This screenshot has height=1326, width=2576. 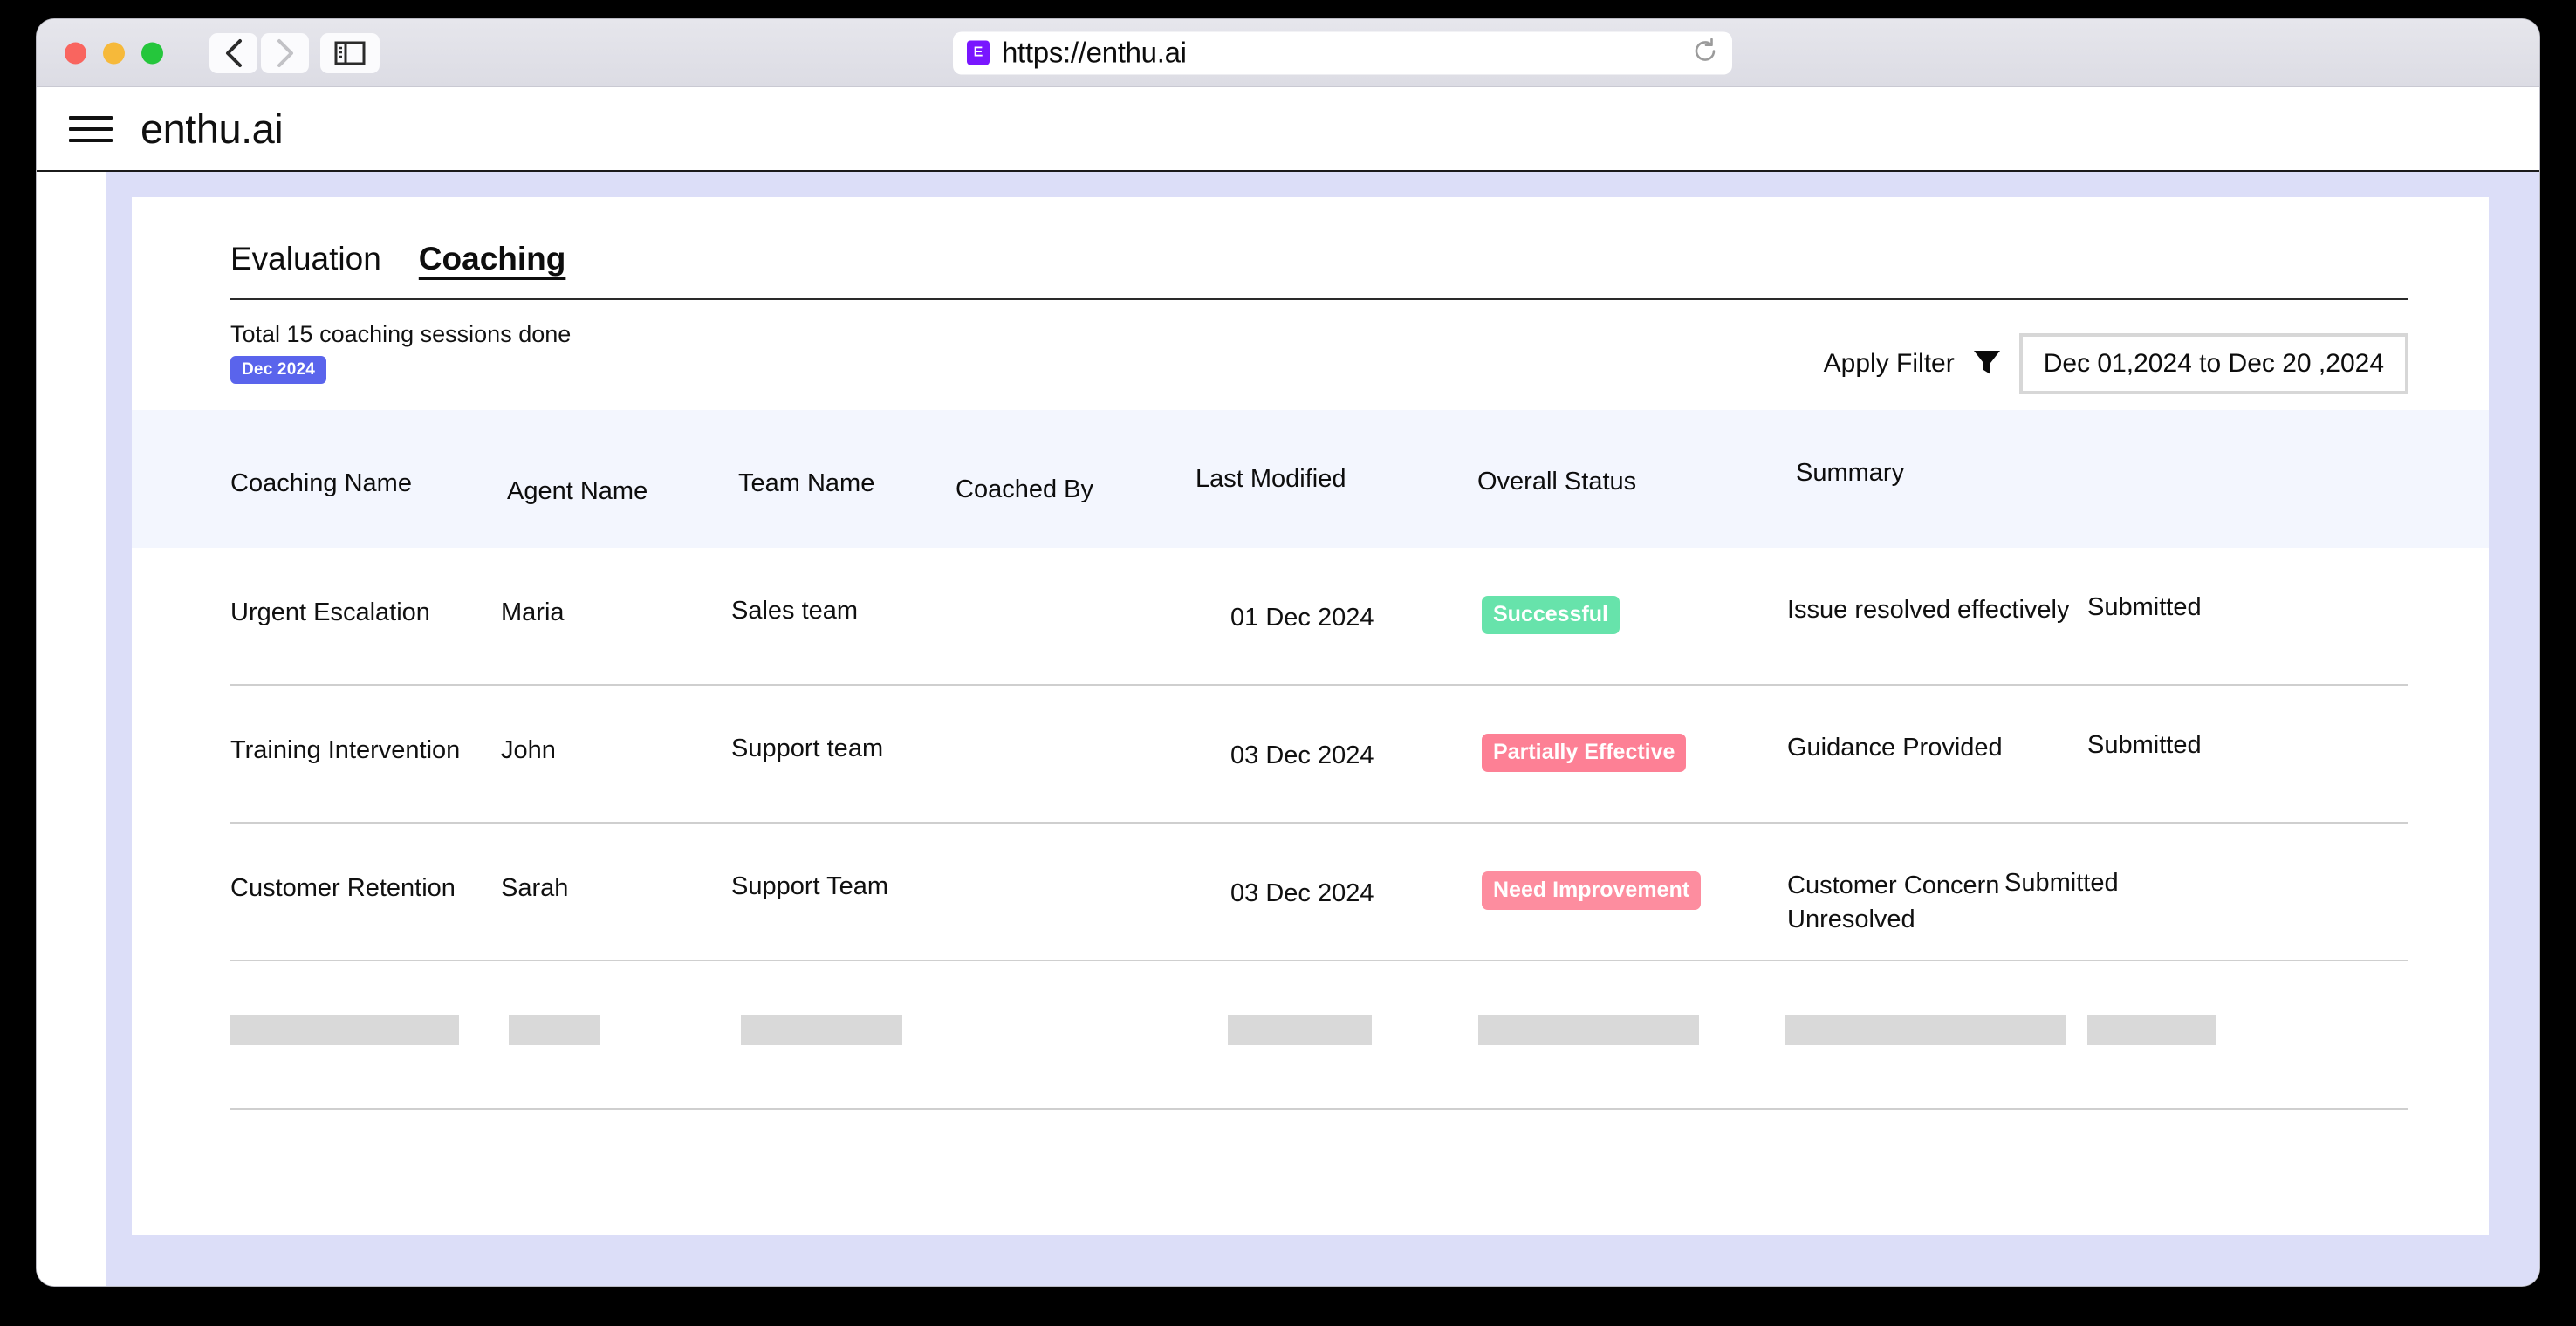 What do you see at coordinates (1706, 49) in the screenshot?
I see `reload-icon` at bounding box center [1706, 49].